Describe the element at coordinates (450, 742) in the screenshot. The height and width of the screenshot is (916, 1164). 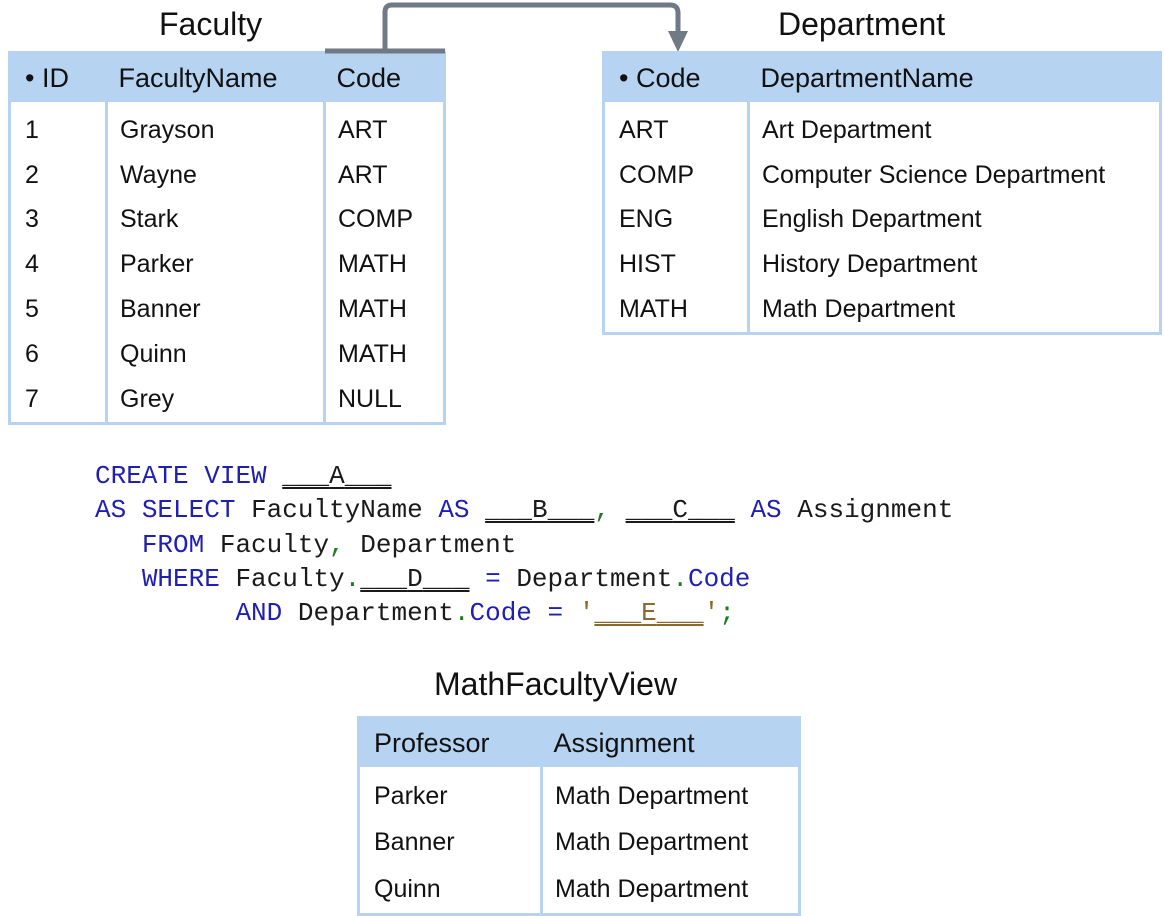
I see `column-header-professor: Professor` at that location.